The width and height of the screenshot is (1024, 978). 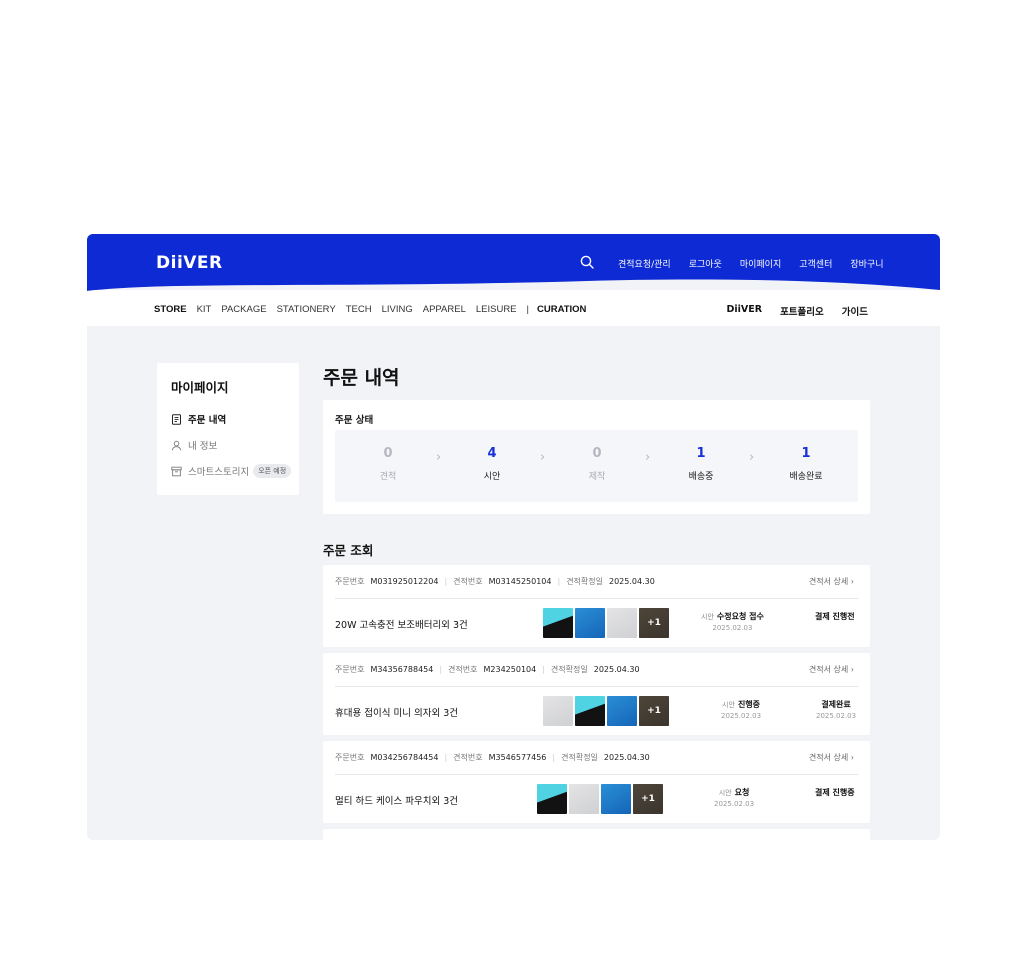 I want to click on page-title: 주문 내역, so click(x=361, y=378).